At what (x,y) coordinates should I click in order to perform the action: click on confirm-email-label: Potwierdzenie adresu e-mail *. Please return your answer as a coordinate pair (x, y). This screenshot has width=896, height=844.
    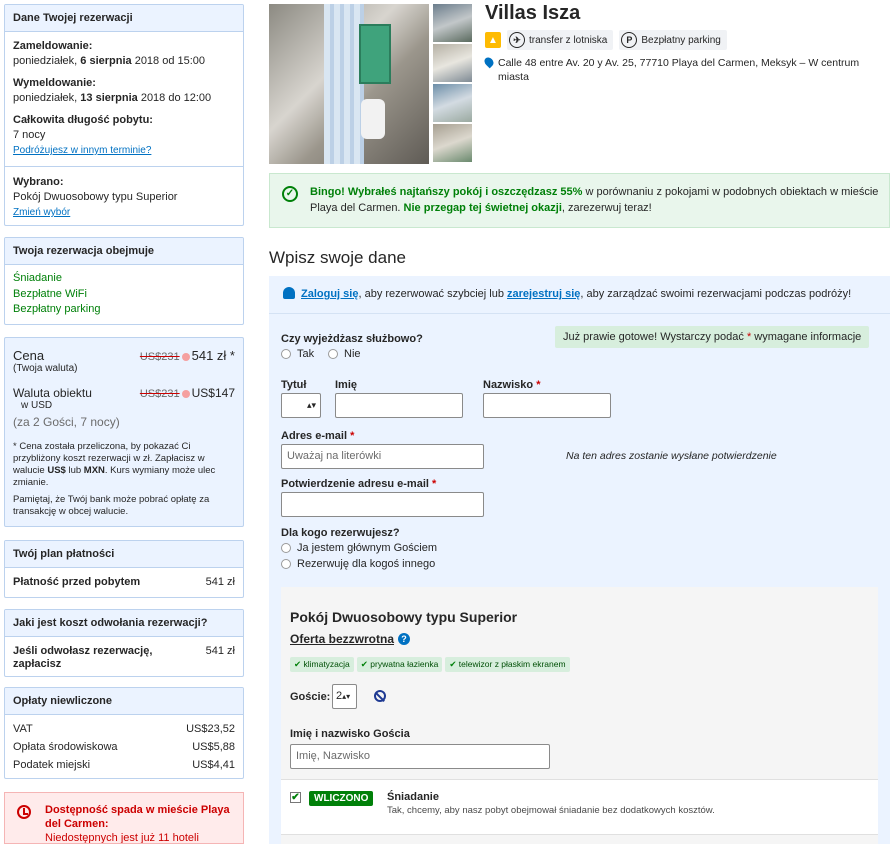
    Looking at the image, I should click on (359, 484).